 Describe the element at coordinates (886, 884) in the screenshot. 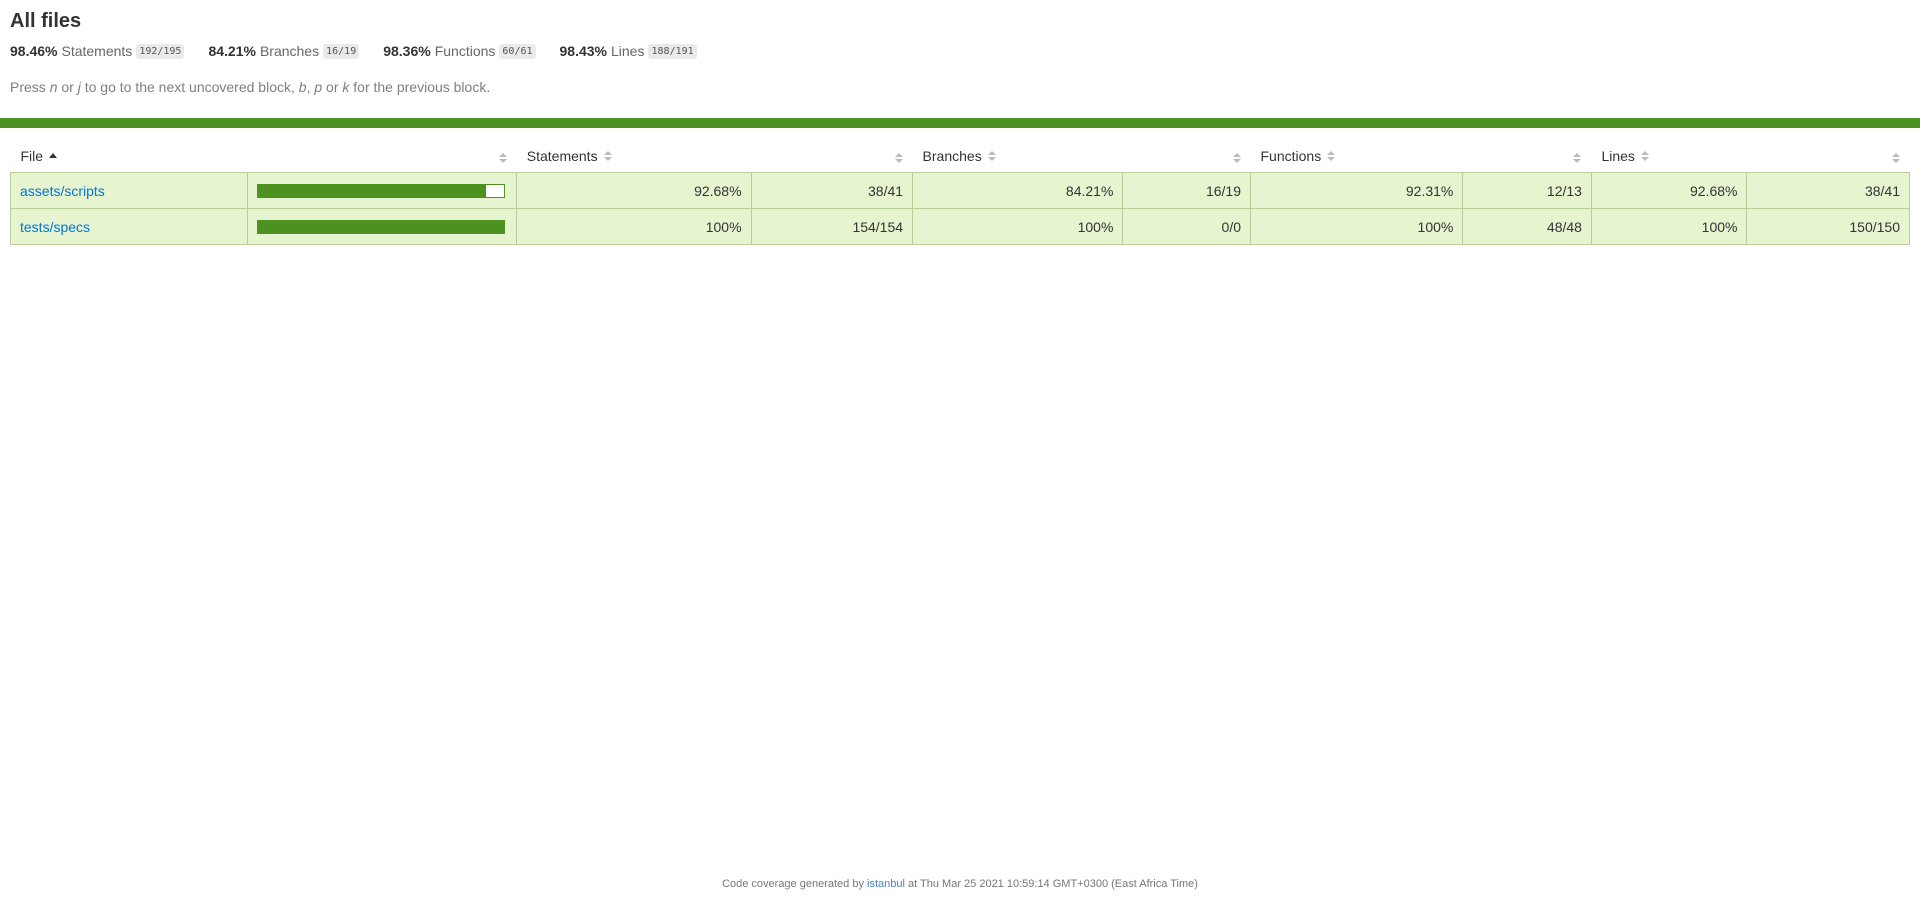

I see `istanbul-link: istanbul` at that location.